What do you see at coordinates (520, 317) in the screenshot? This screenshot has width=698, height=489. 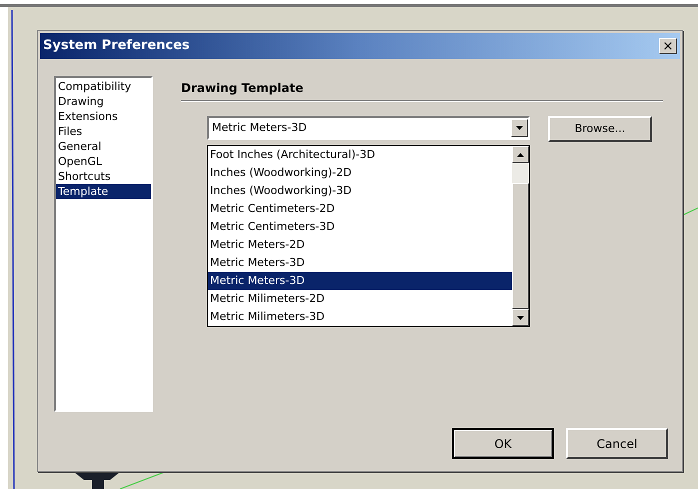 I see `scroll-down-icon` at bounding box center [520, 317].